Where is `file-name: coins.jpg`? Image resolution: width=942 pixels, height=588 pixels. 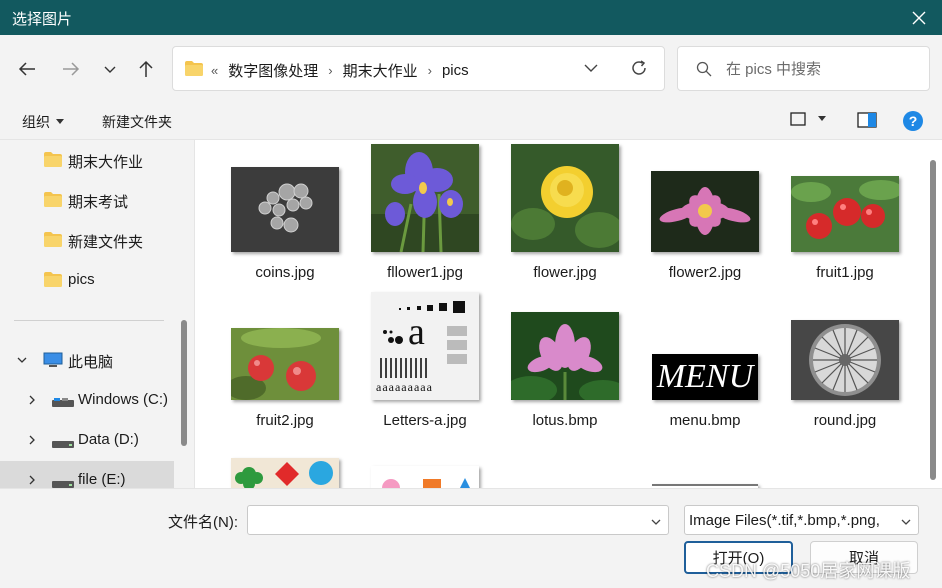
file-name: coins.jpg is located at coordinates (285, 272).